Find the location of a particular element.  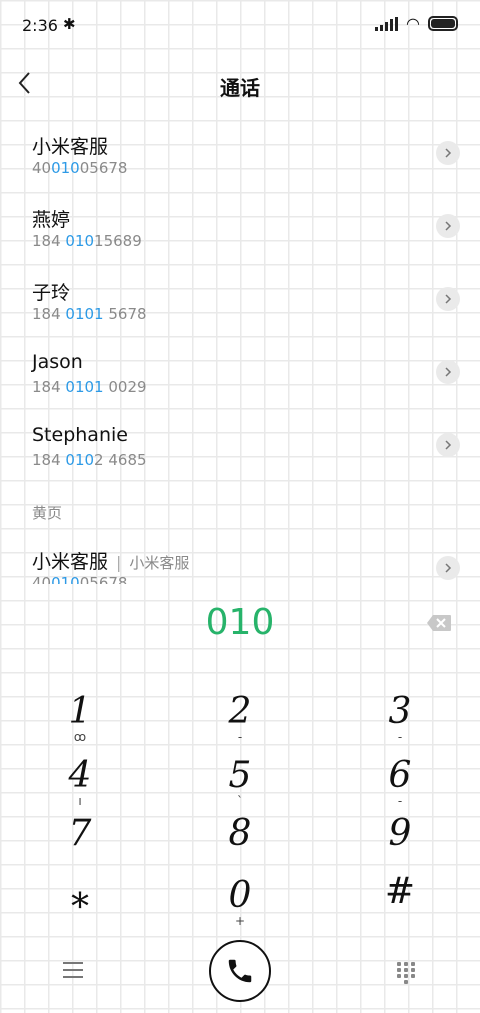

backspace-icon is located at coordinates (439, 623).